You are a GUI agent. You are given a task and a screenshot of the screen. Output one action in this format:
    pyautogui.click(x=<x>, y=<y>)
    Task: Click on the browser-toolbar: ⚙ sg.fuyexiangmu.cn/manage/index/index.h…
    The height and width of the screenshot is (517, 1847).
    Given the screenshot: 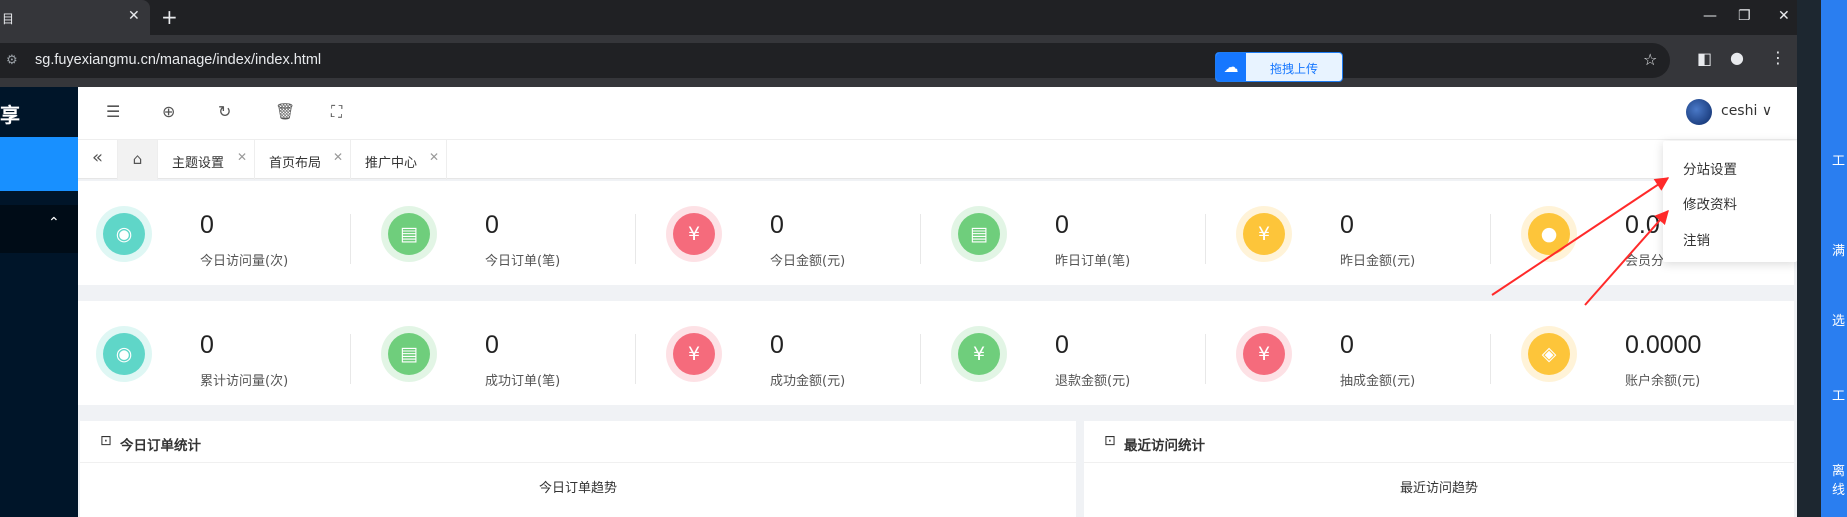 What is the action you would take?
    pyautogui.click(x=898, y=61)
    